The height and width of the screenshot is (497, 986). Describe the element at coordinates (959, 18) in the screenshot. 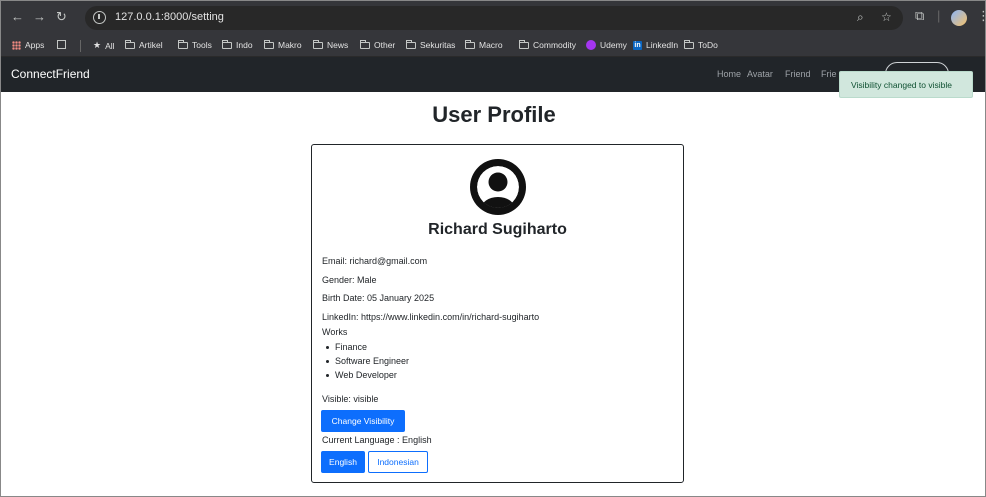

I see `profile-avatar-icon` at that location.